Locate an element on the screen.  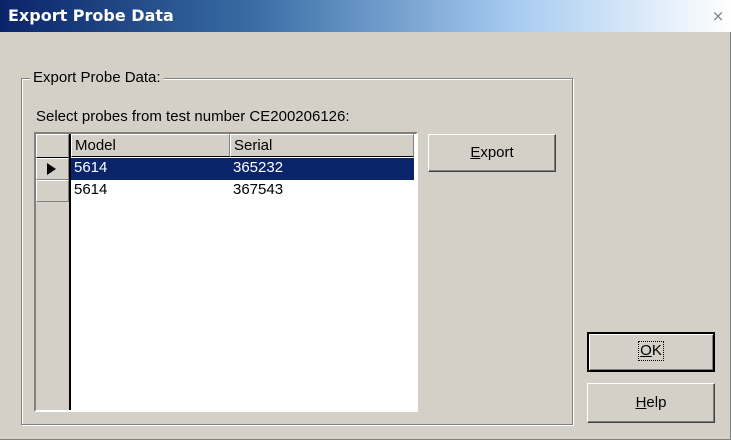
cell-serial: 367543 is located at coordinates (322, 191).